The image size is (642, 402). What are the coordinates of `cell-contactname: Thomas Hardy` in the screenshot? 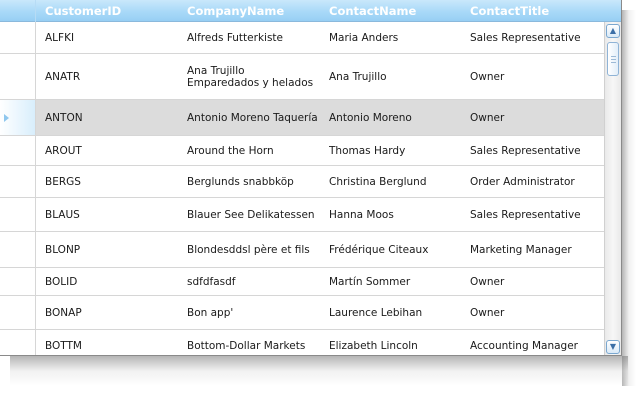 It's located at (395, 150).